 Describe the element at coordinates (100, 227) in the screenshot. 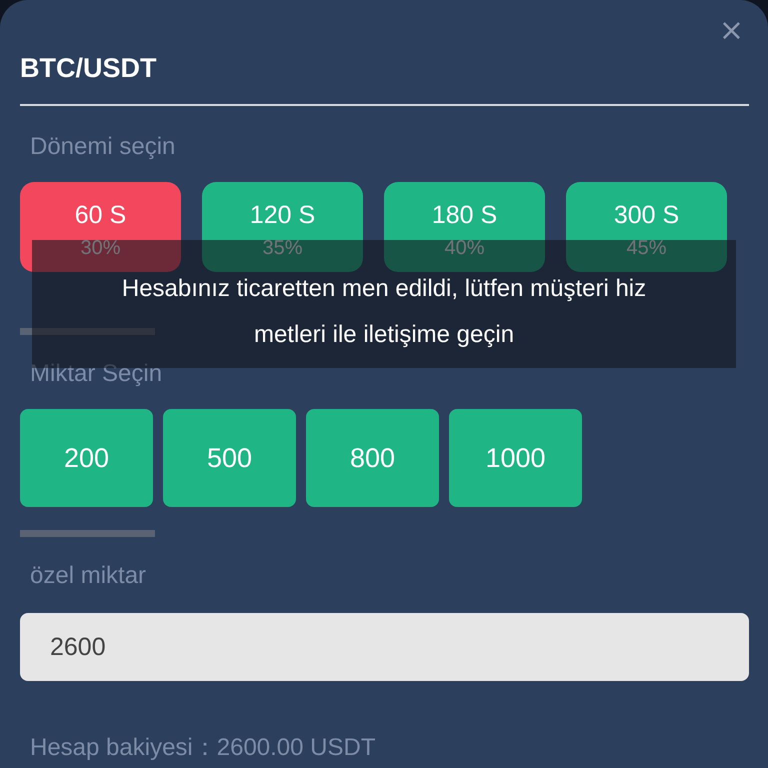

I see `period-option: 60 S 30%` at that location.